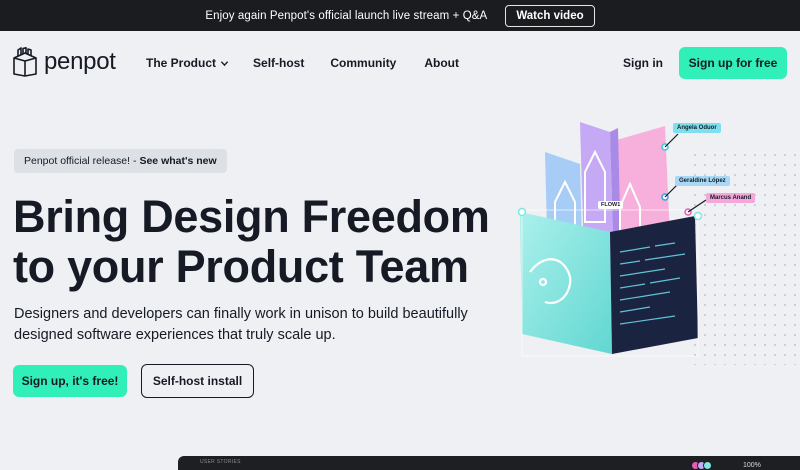  Describe the element at coordinates (80, 161) in the screenshot. I see `release-badge-text: Penpot official release! -` at that location.